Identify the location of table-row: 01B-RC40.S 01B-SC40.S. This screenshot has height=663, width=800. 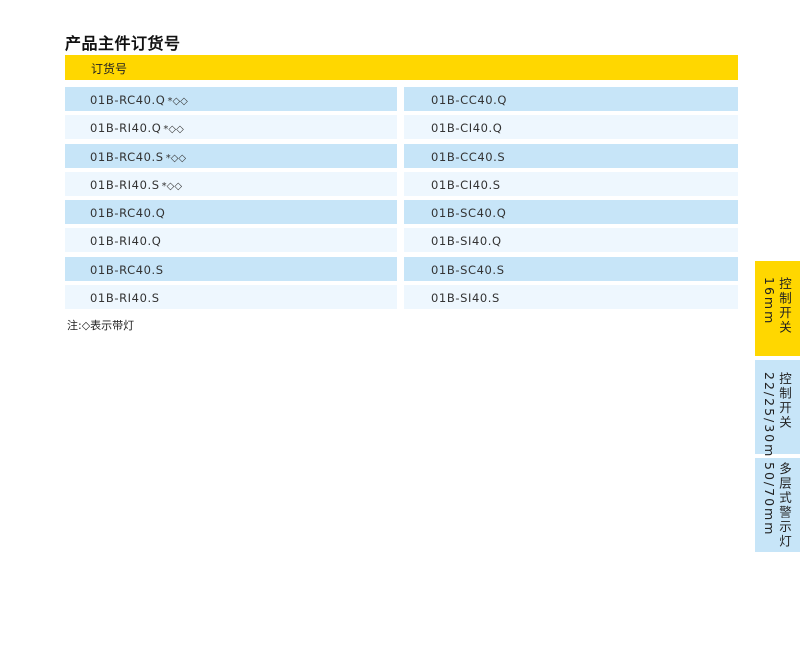
(401, 268).